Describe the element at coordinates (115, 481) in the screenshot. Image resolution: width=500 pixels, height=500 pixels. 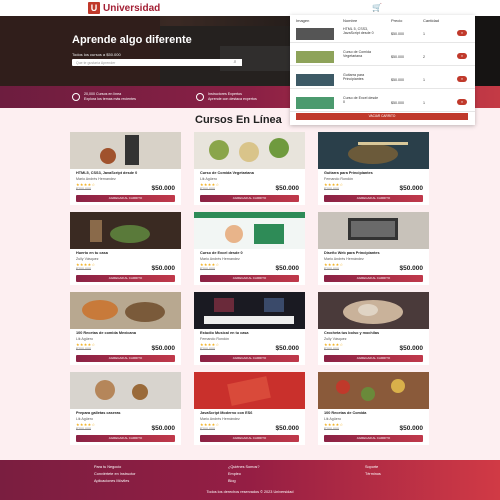
I see `footer-link: Aplicaciones Móviles` at that location.